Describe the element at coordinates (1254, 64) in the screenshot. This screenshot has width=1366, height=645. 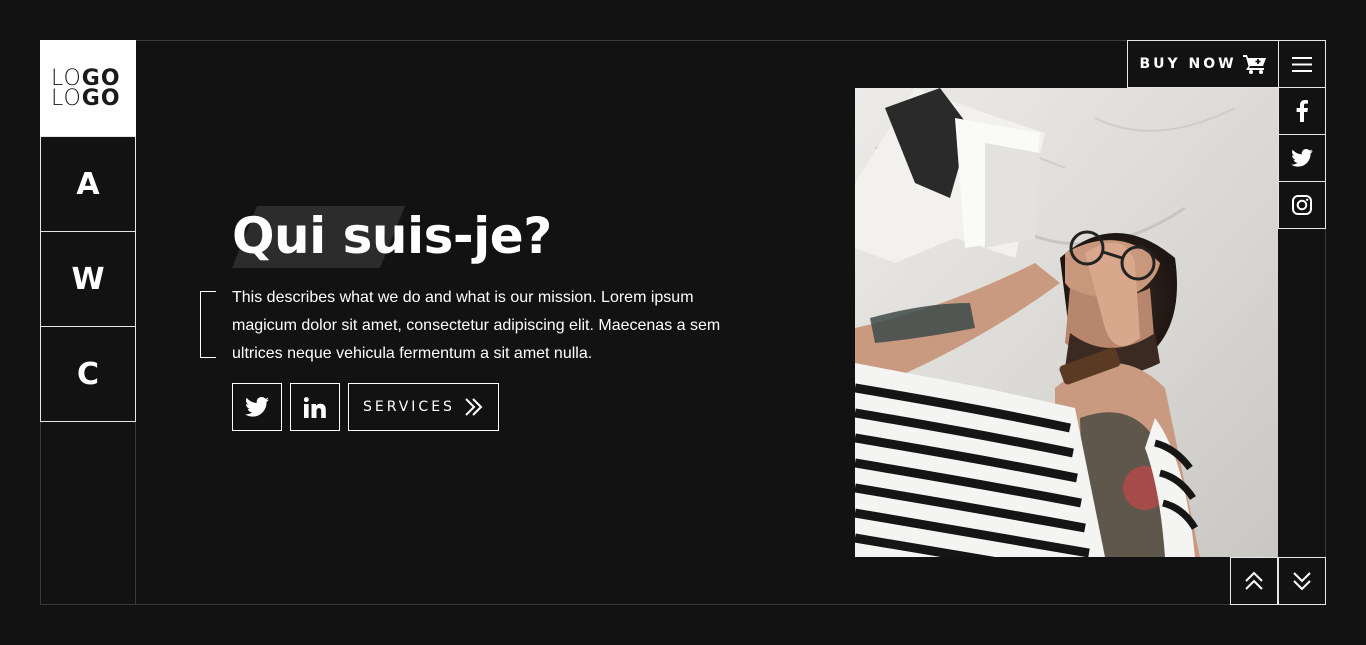
I see `cart-icon` at that location.